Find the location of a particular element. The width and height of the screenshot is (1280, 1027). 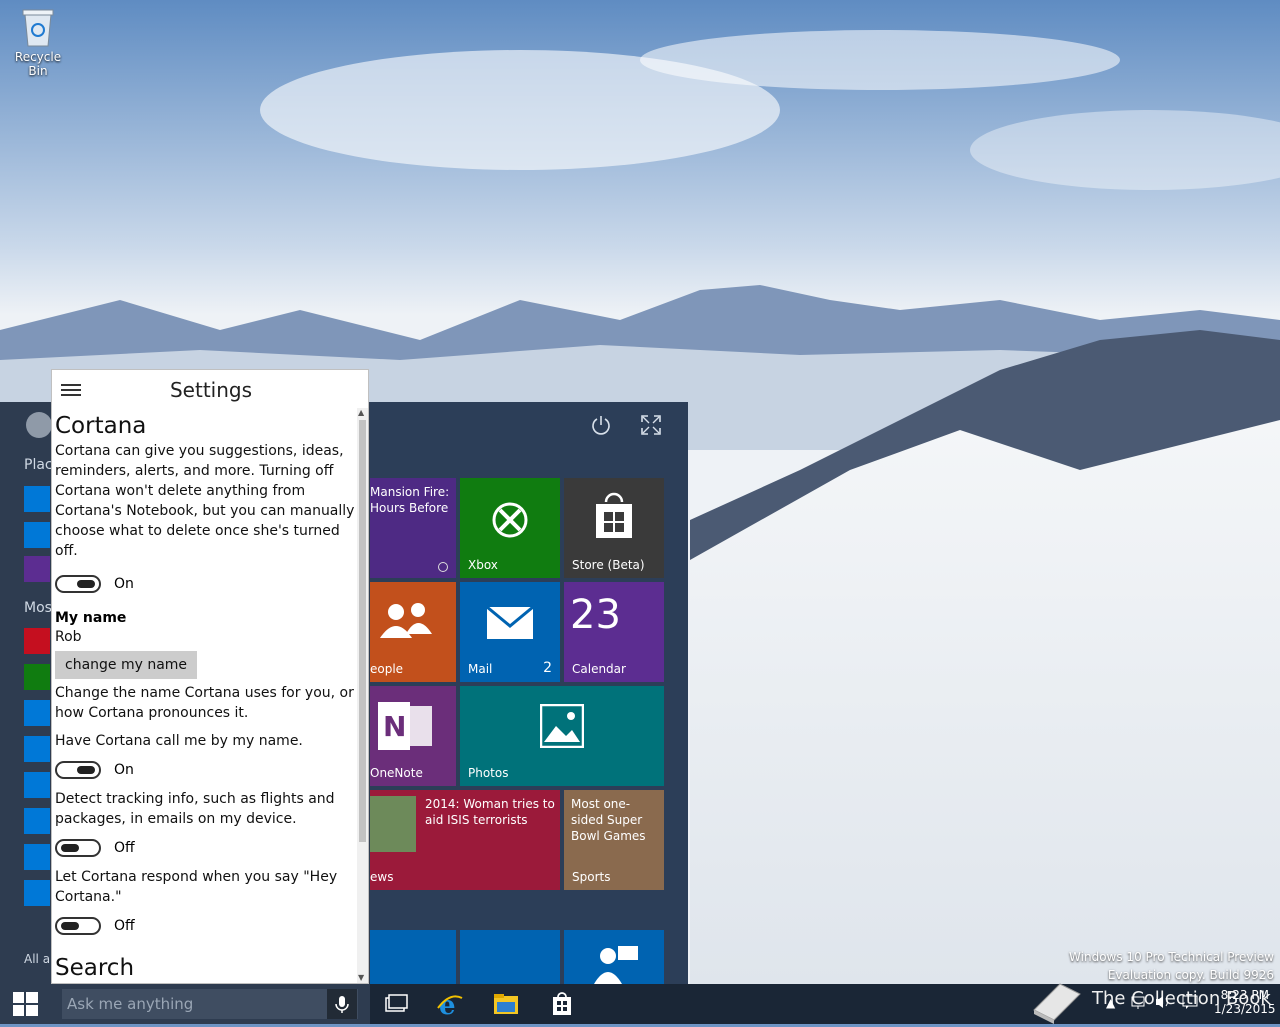

xbox-icon is located at coordinates (510, 520).